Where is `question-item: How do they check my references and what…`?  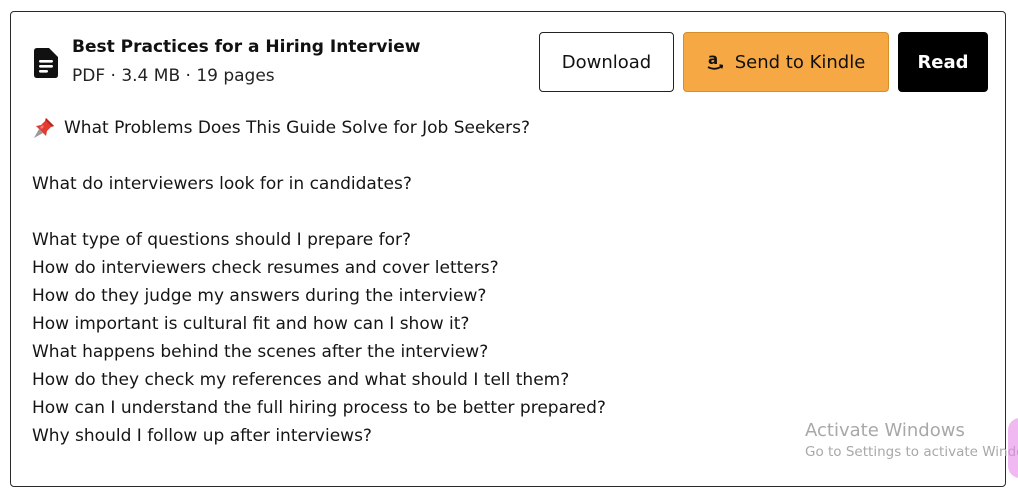 question-item: How do they check my references and what… is located at coordinates (301, 380).